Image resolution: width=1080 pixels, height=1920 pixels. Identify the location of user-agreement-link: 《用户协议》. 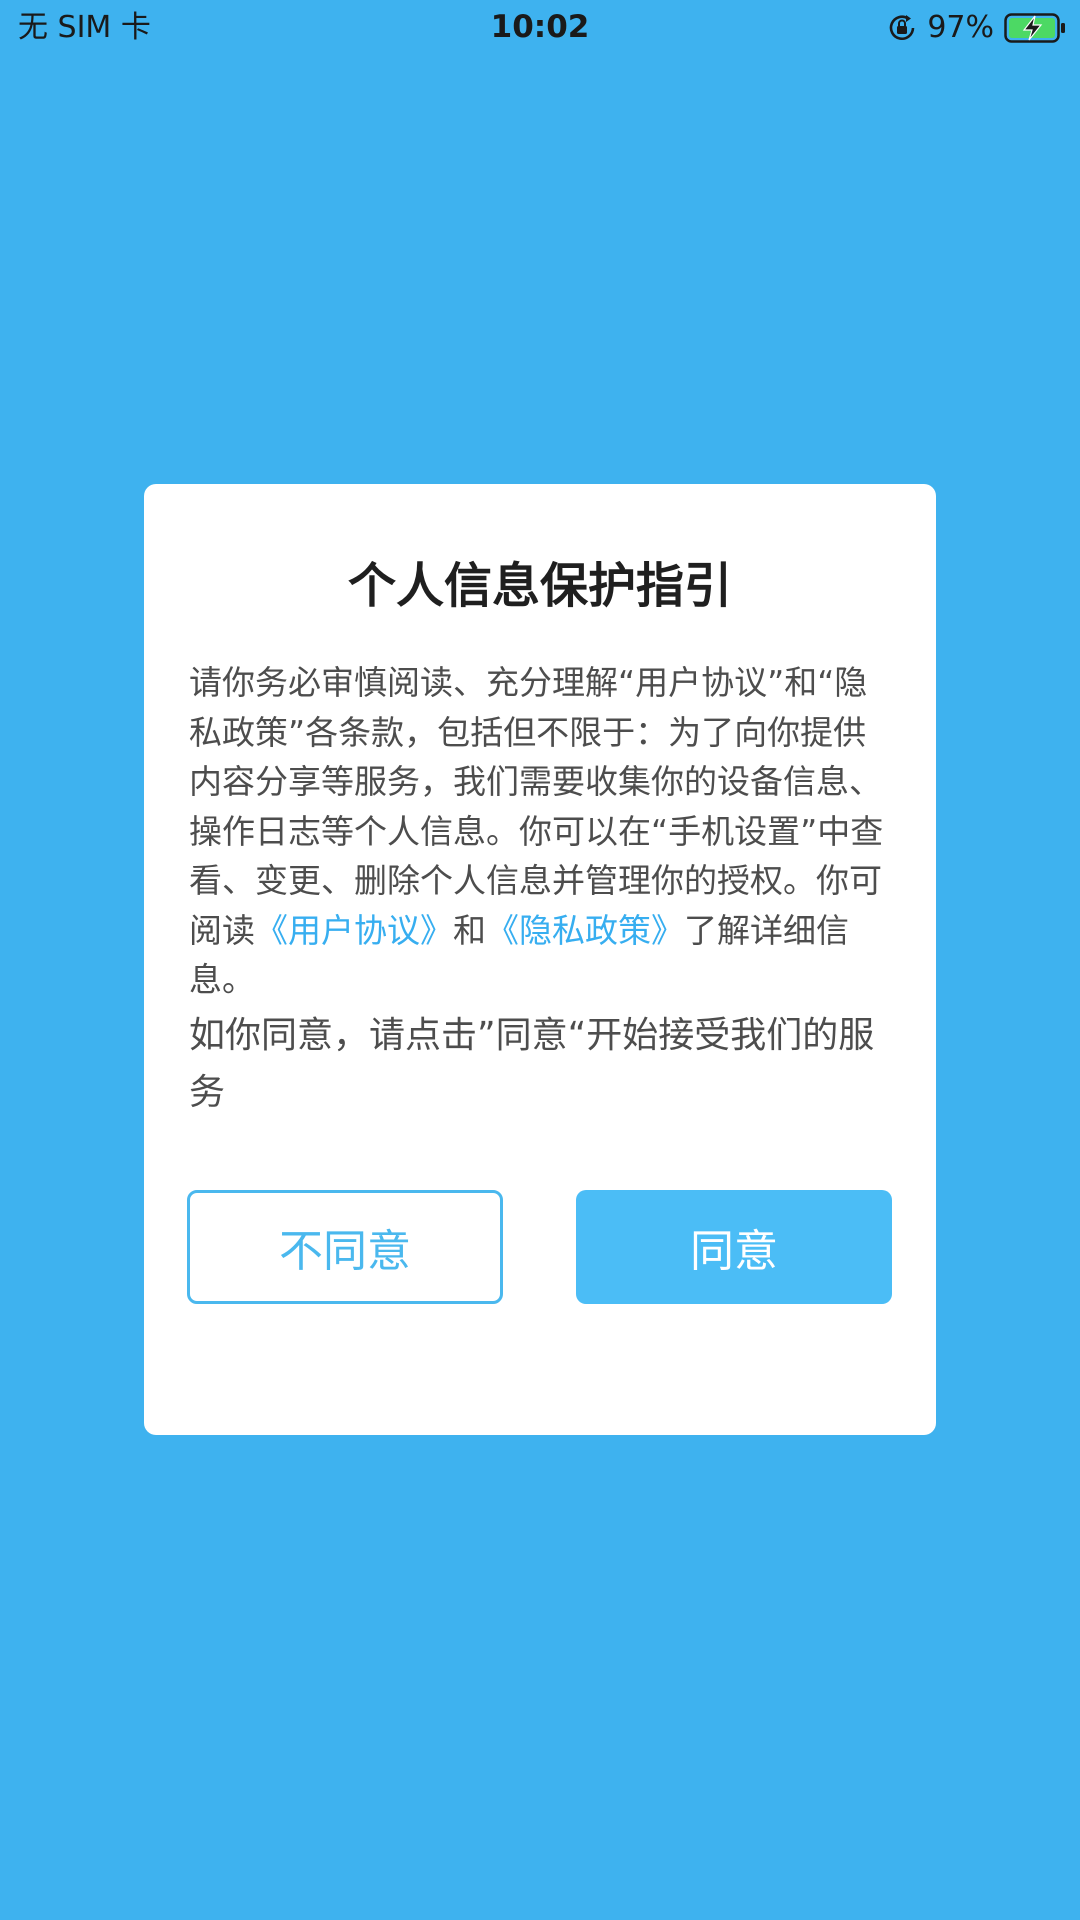
(354, 930).